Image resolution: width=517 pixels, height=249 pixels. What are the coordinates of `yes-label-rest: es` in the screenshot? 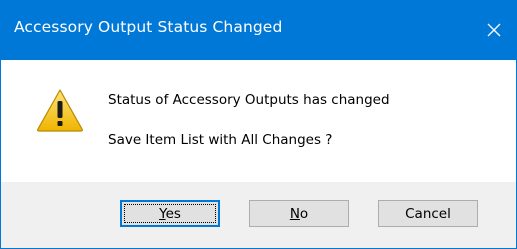 It's located at (173, 213).